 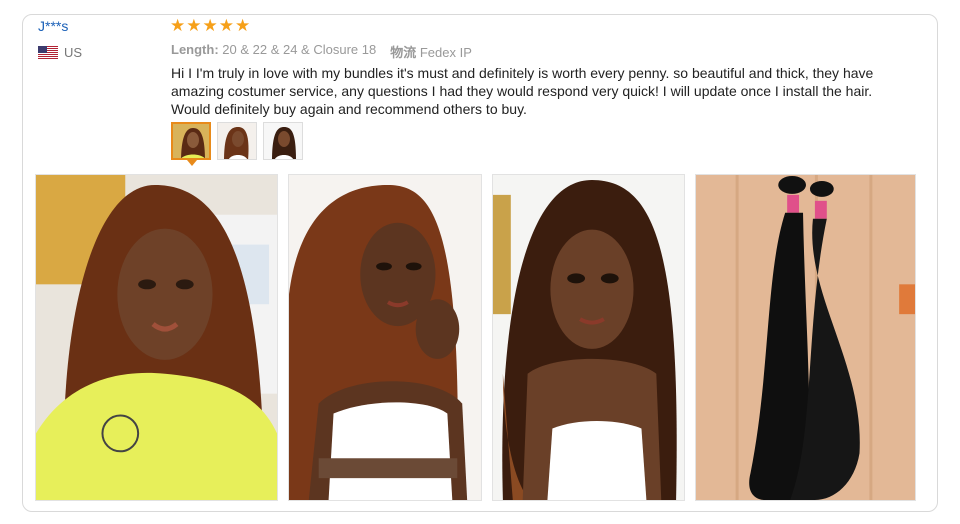 What do you see at coordinates (60, 52) in the screenshot?
I see `reviewer-country: US` at bounding box center [60, 52].